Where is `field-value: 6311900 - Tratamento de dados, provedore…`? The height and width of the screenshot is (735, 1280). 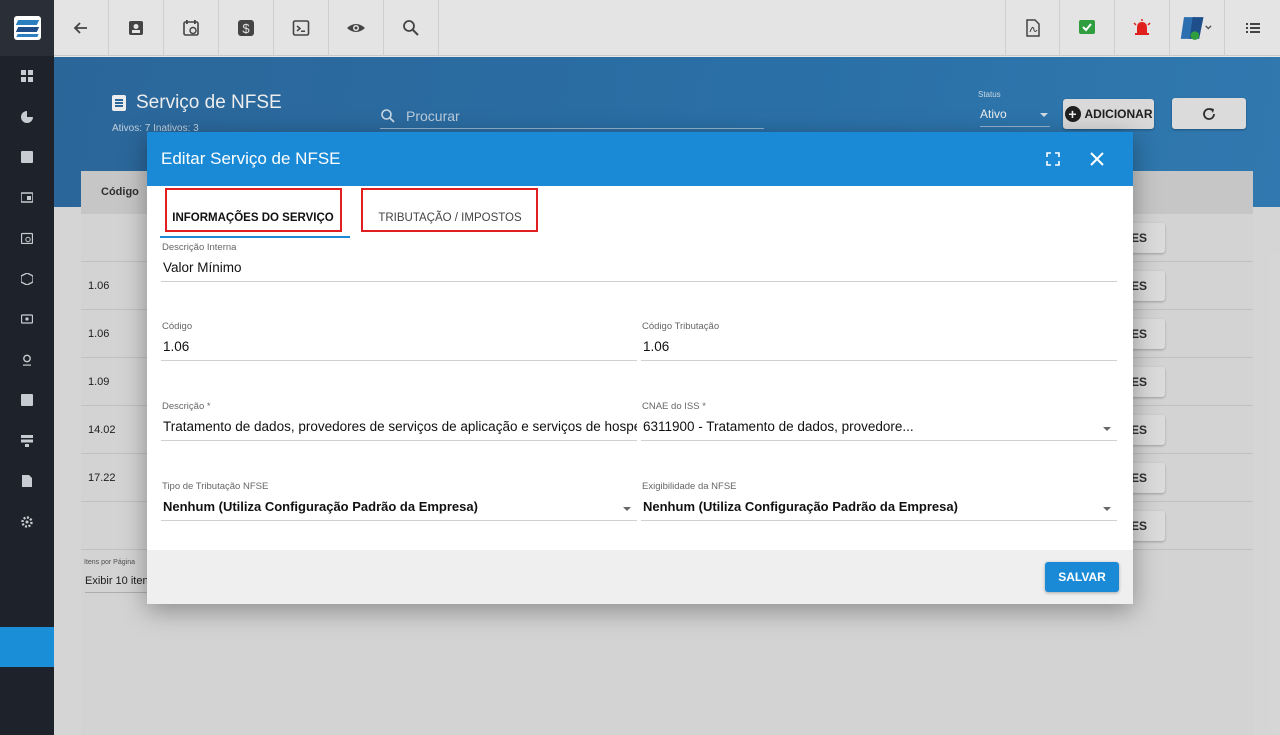
field-value: 6311900 - Tratamento de dados, provedore… is located at coordinates (778, 426).